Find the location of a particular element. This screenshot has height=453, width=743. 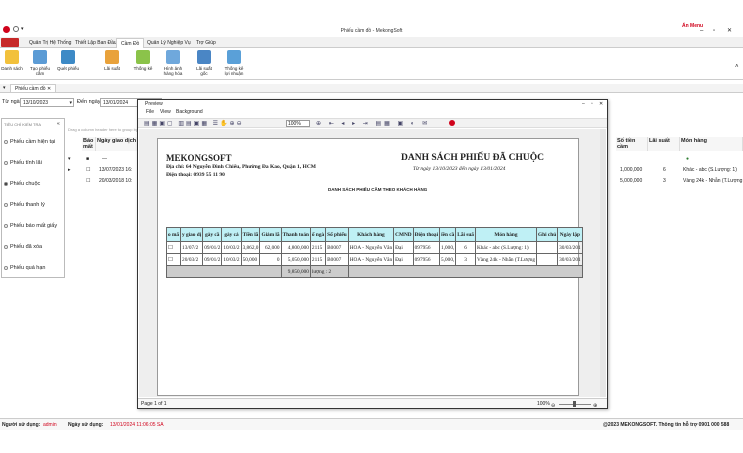

date-value: 13/01/2024 11:06:05 SA is located at coordinates (137, 425).